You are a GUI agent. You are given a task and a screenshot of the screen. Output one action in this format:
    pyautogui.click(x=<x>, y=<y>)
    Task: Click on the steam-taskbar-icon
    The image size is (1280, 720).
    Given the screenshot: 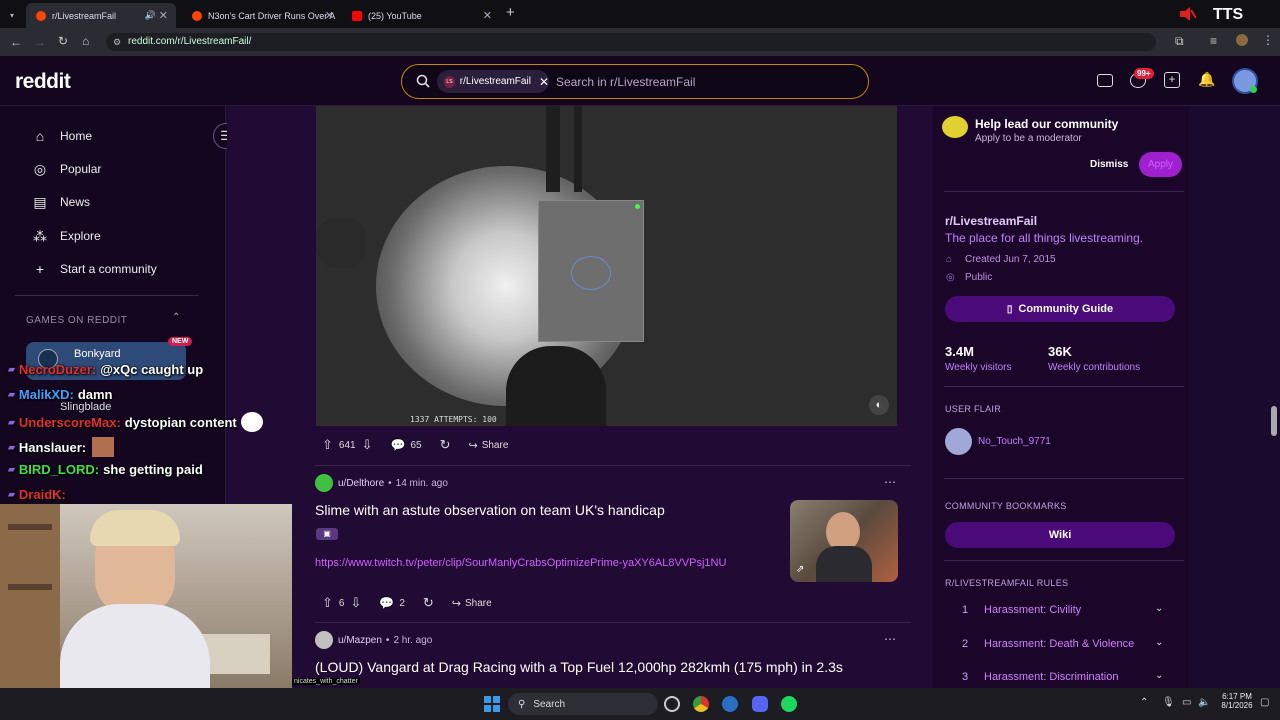 What is the action you would take?
    pyautogui.click(x=730, y=704)
    